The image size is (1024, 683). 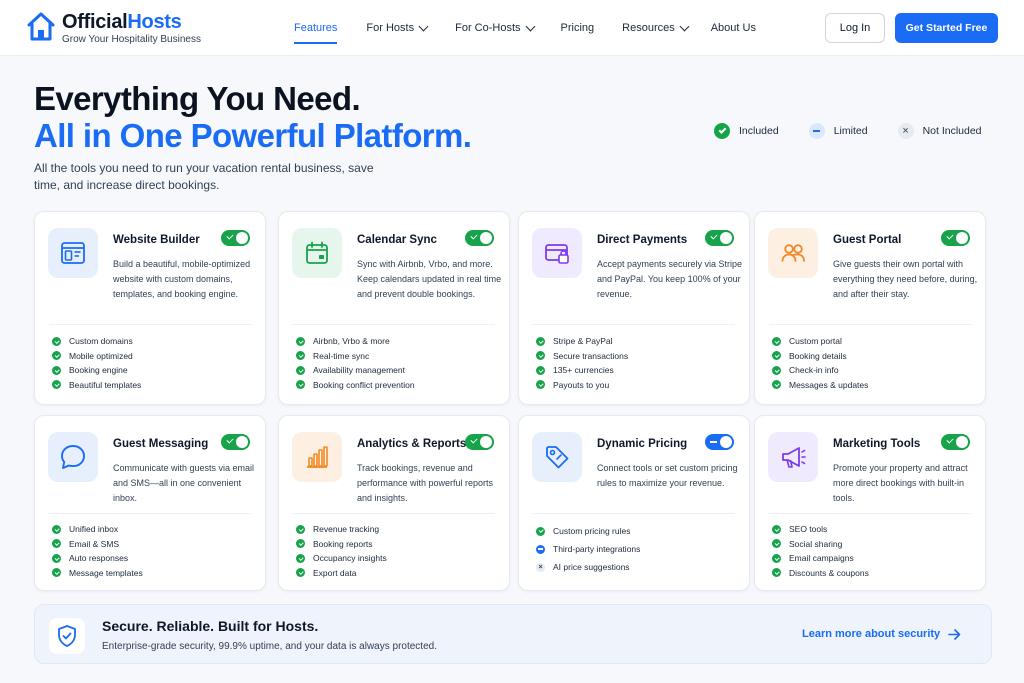 What do you see at coordinates (582, 341) in the screenshot?
I see `feature-list-item: Stripe & PayPal` at bounding box center [582, 341].